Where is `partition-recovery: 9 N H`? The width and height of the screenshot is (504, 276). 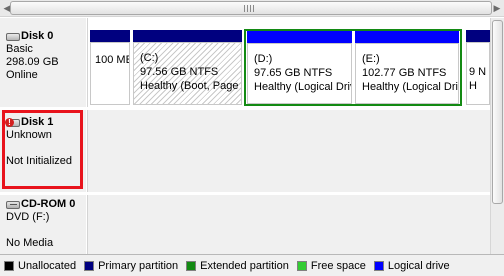
partition-recovery: 9 N H is located at coordinates (478, 67).